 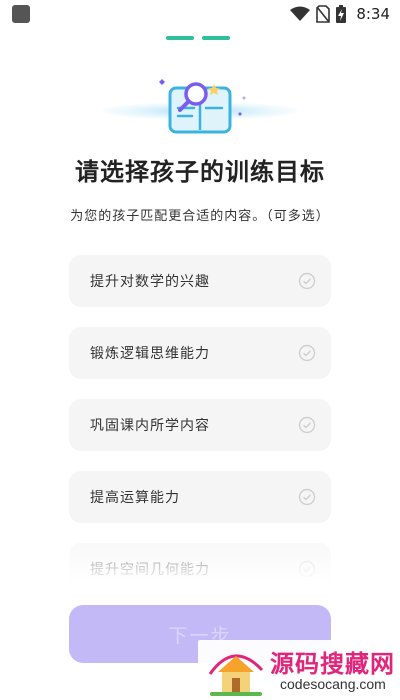 I want to click on goal-option: 锻炼逻辑思维能力, so click(x=200, y=353).